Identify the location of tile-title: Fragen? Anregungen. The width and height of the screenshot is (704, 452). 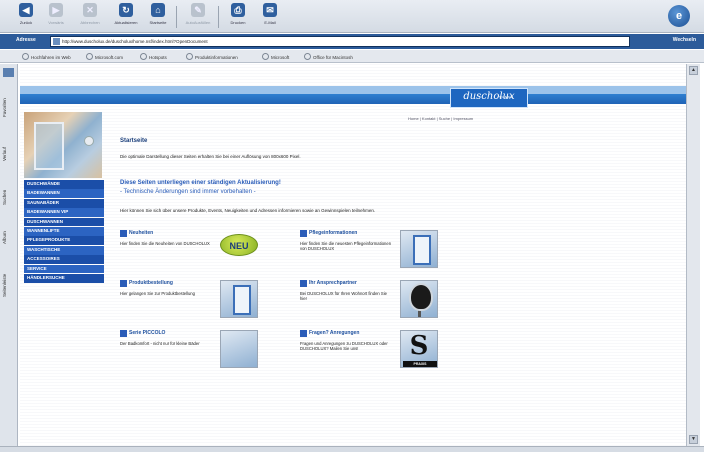
(334, 333).